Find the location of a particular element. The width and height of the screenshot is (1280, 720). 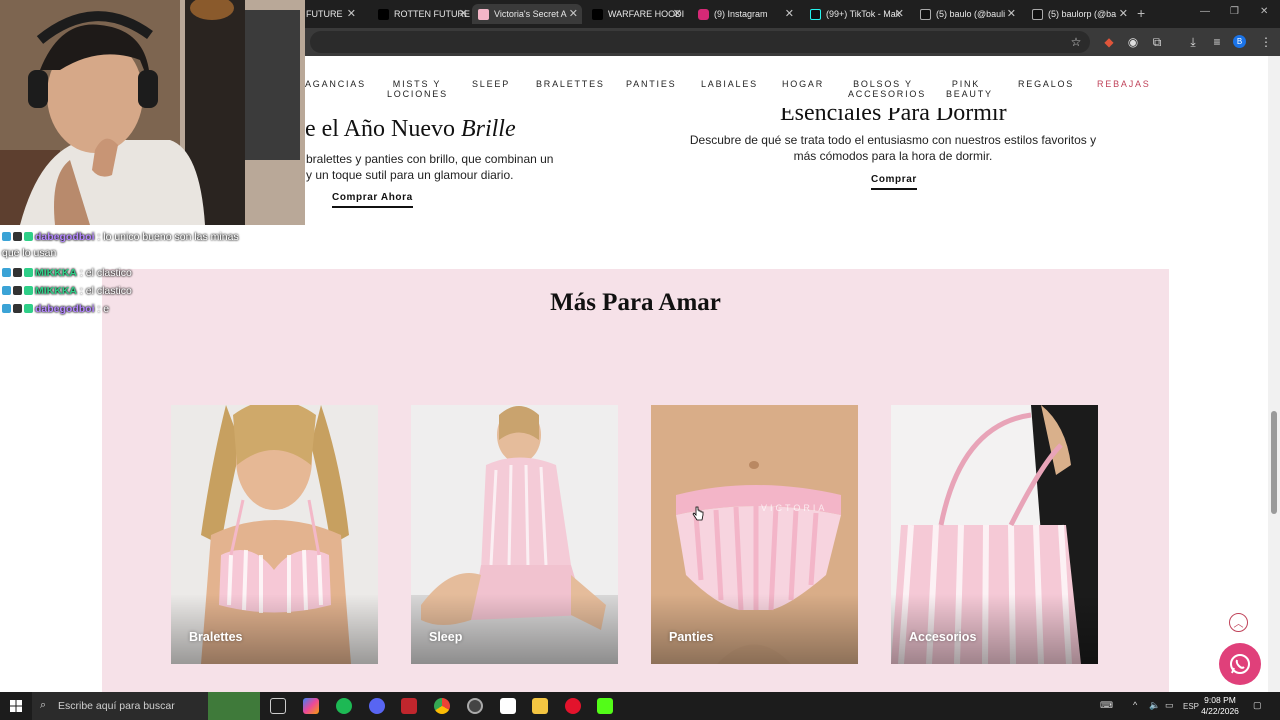

tab-label: (9) Instagram is located at coordinates (741, 14).